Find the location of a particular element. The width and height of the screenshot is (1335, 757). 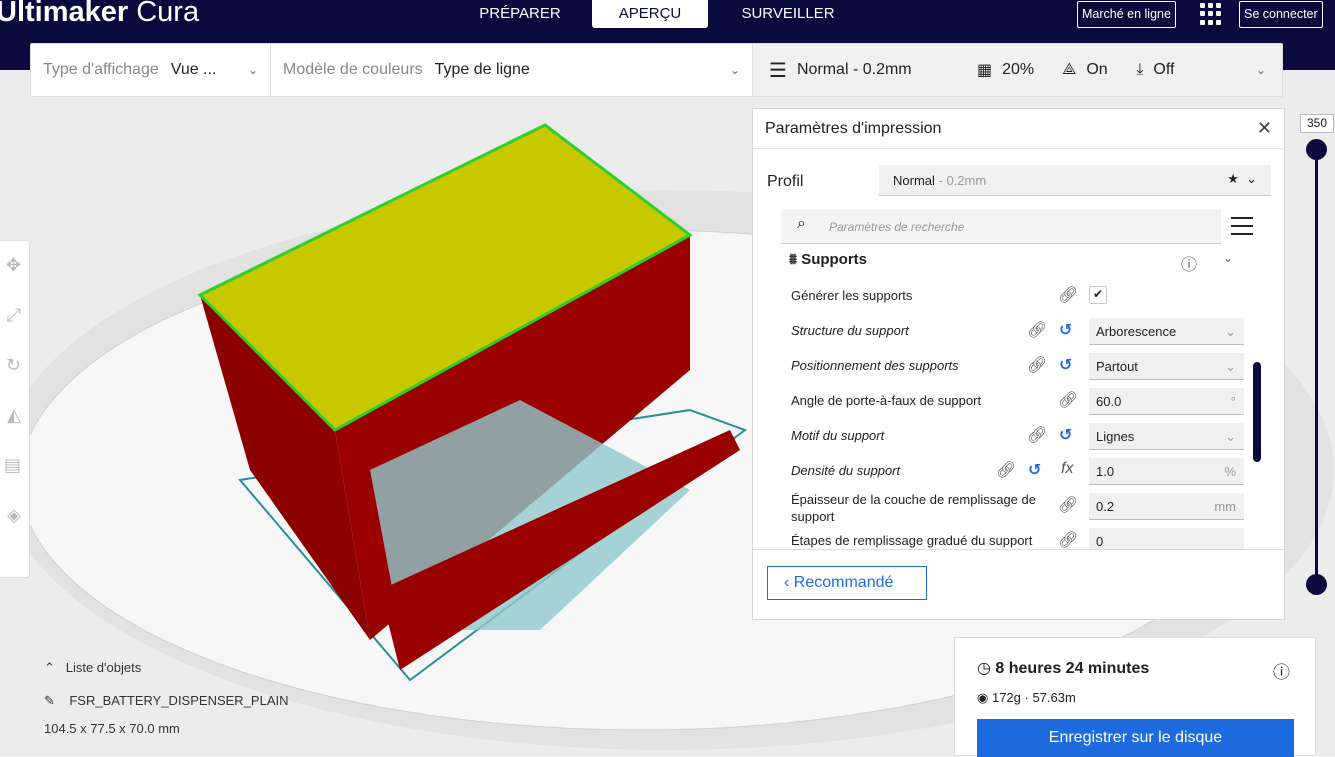

profile-name: Normal is located at coordinates (914, 180).